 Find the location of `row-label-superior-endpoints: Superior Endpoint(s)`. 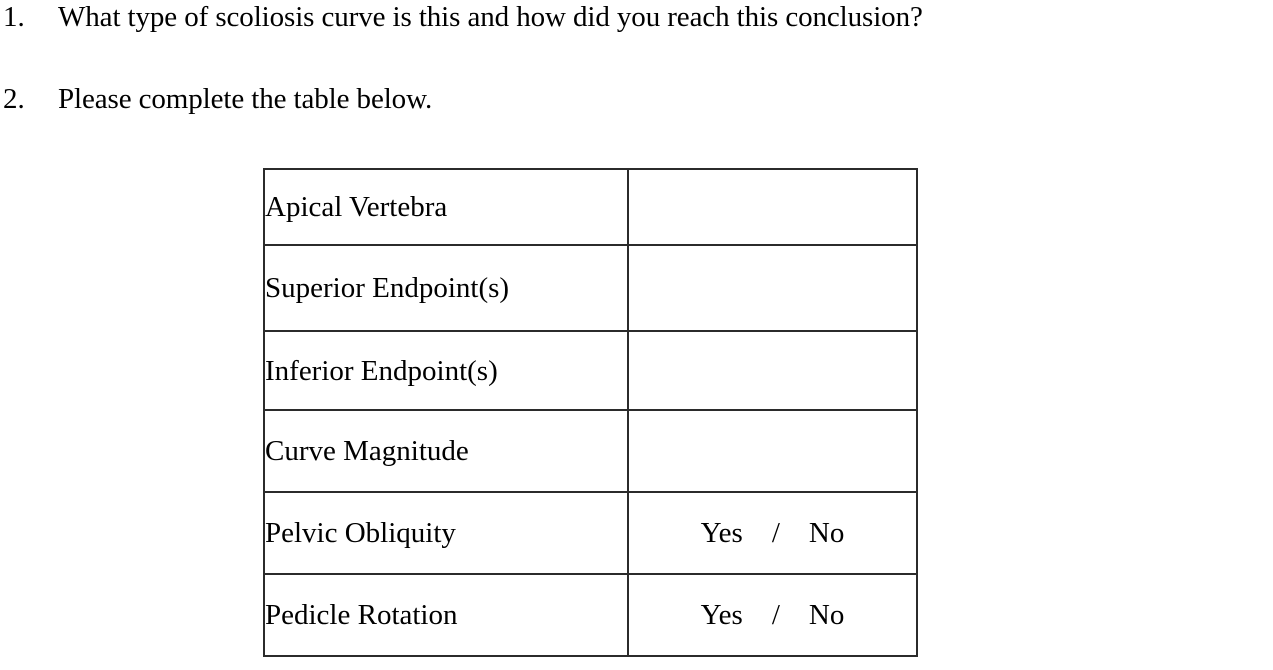

row-label-superior-endpoints: Superior Endpoint(s) is located at coordinates (446, 288).